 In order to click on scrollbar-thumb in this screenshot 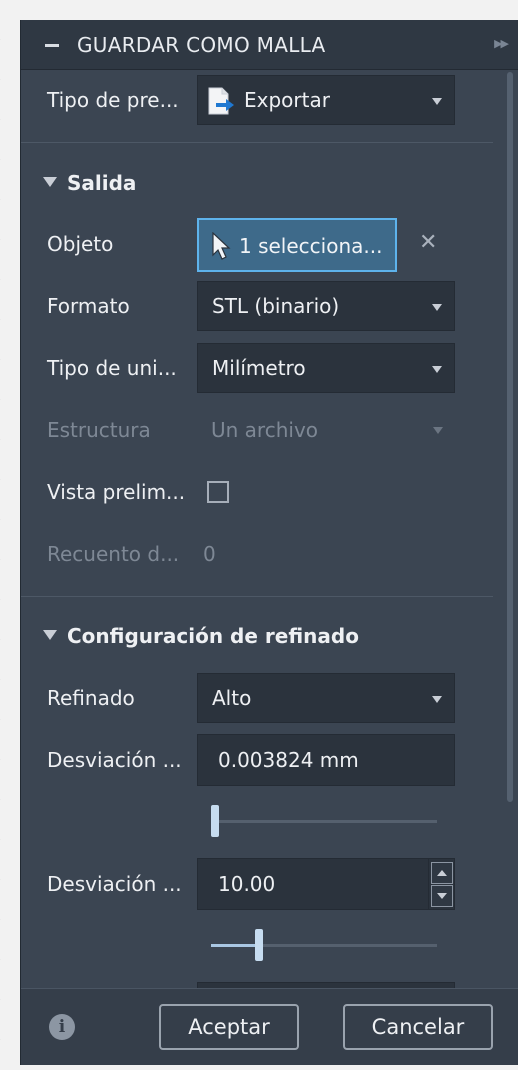, I will do `click(510, 437)`.